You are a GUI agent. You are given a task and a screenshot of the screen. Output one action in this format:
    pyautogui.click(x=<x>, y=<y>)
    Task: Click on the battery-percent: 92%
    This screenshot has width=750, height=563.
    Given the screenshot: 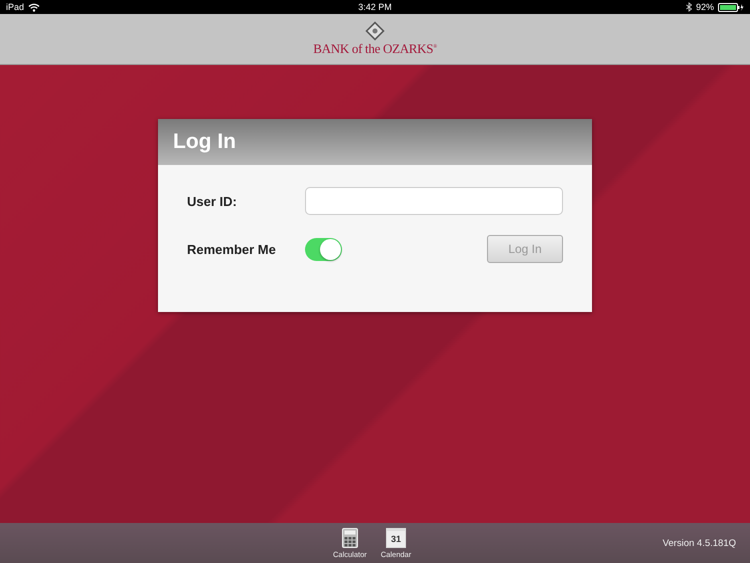 What is the action you would take?
    pyautogui.click(x=705, y=7)
    